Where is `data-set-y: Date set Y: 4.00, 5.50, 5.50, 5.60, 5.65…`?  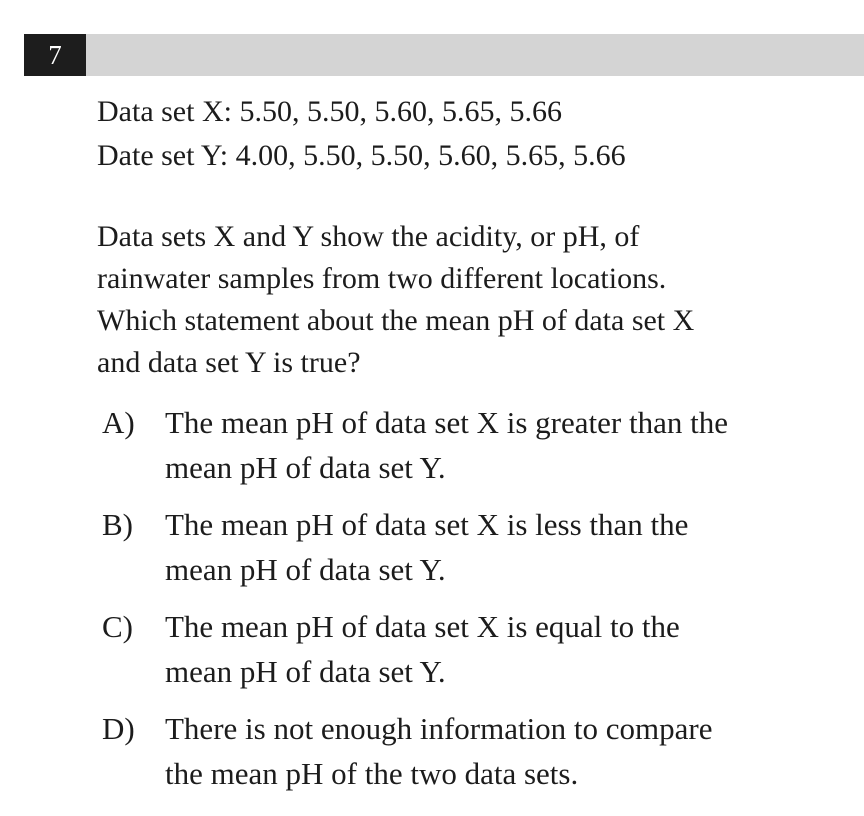 data-set-y: Date set Y: 4.00, 5.50, 5.50, 5.60, 5.65… is located at coordinates (361, 155).